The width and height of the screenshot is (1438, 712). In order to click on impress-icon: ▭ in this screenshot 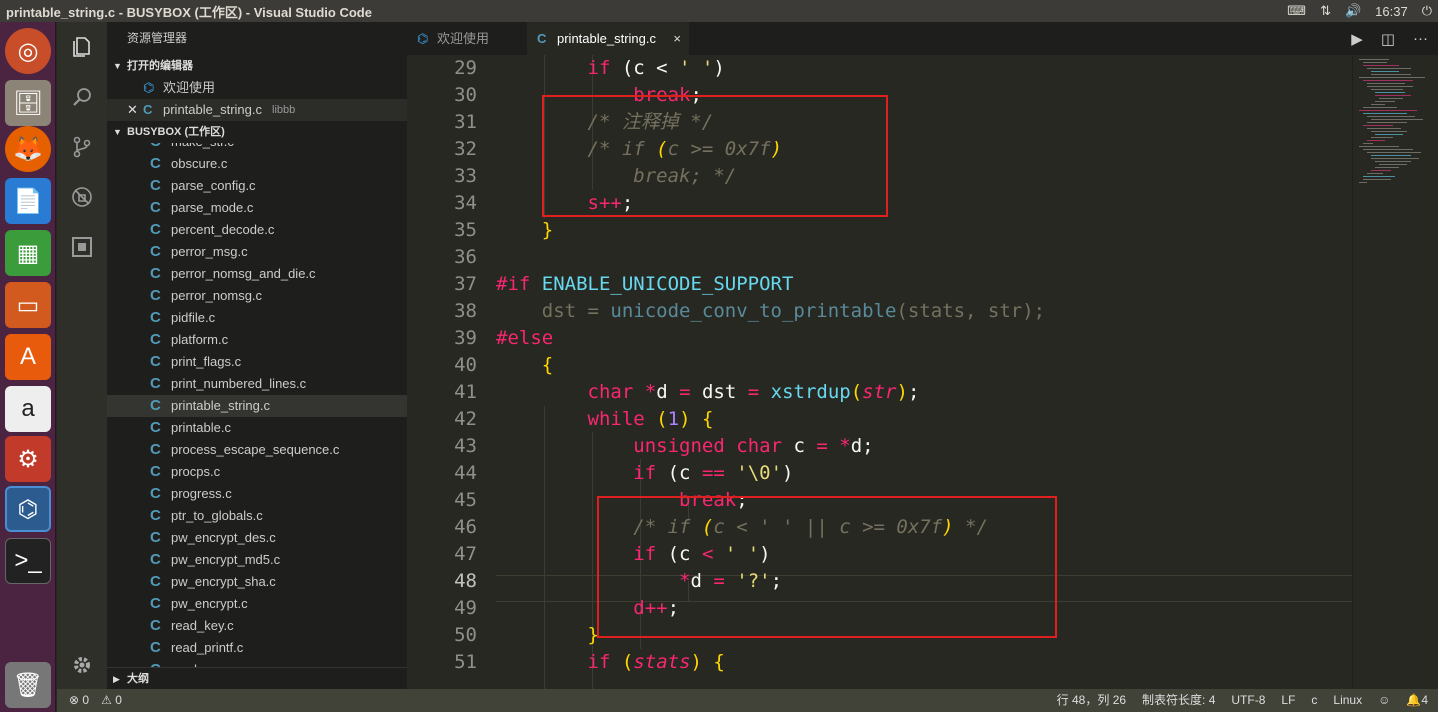, I will do `click(28, 305)`.